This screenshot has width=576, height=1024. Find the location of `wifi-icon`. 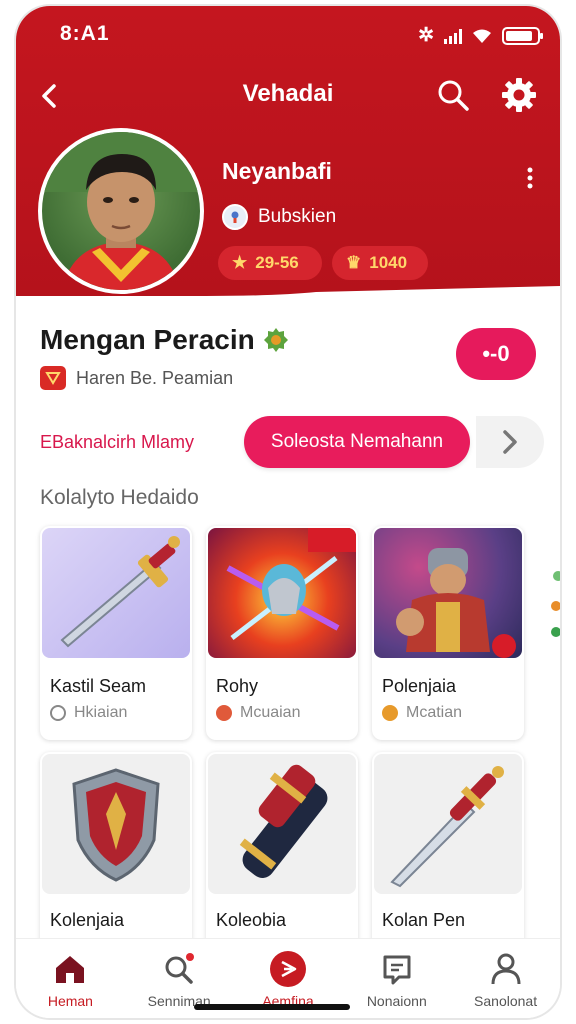

wifi-icon is located at coordinates (482, 36).